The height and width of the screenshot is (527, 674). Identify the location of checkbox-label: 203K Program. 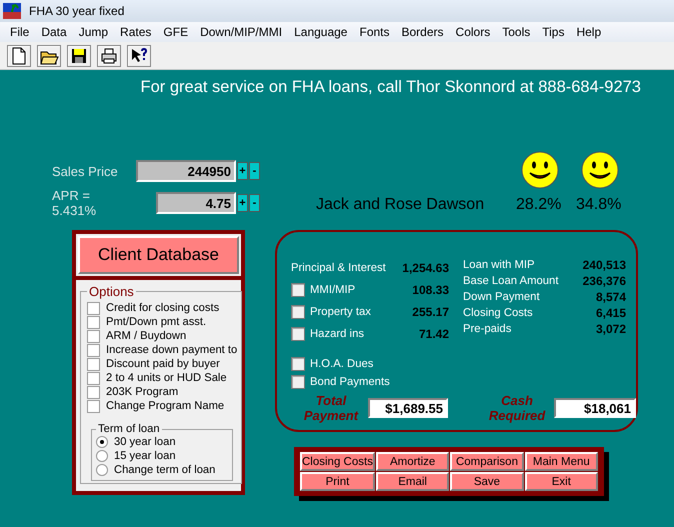
(142, 392).